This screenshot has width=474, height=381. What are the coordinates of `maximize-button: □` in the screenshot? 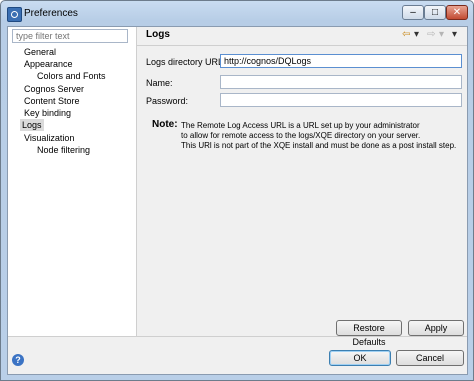 It's located at (435, 12).